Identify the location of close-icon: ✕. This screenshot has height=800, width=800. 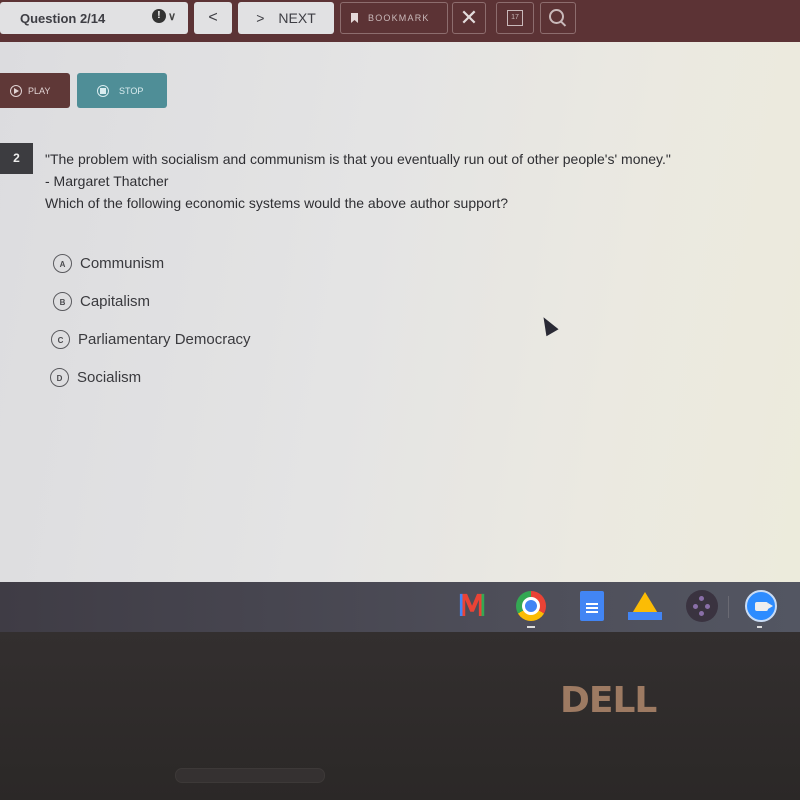
(469, 17).